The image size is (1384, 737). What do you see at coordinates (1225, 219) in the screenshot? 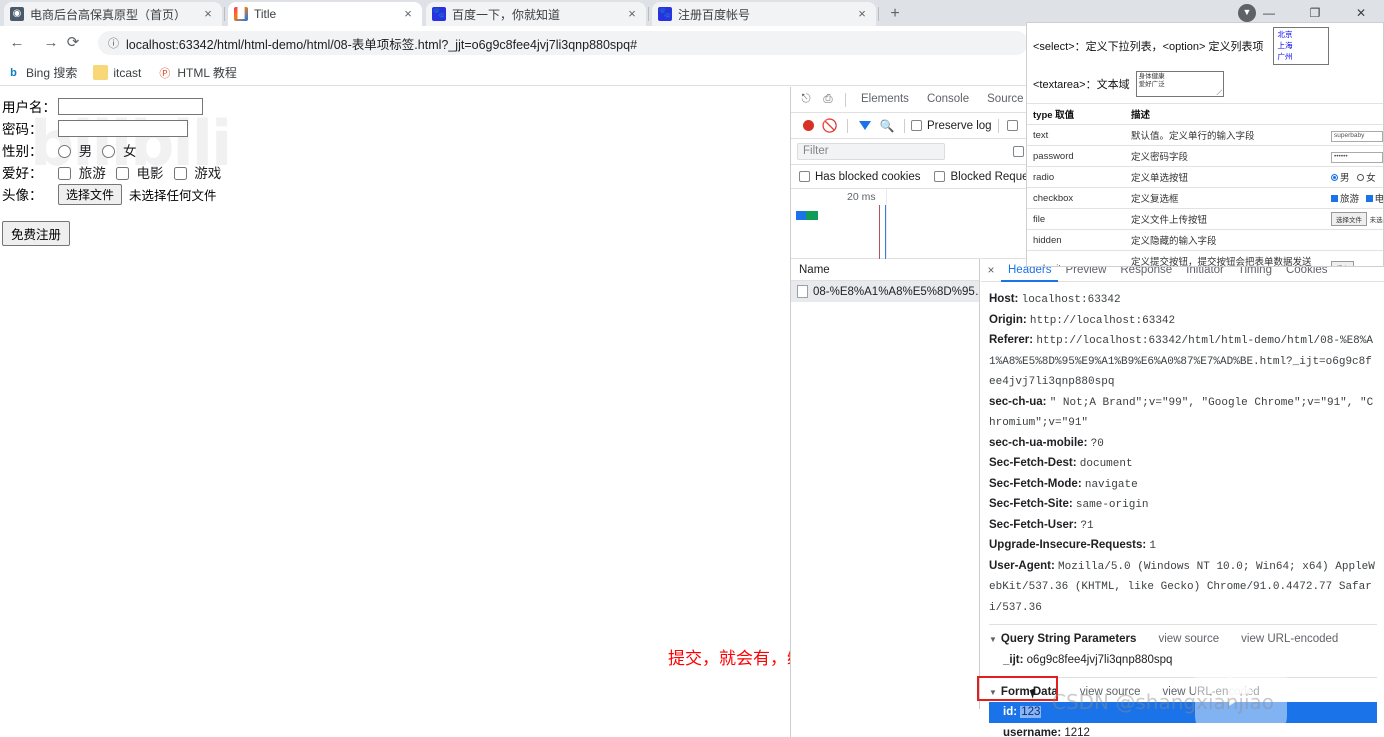
I see `desc-cell: 定义文件上传按钮` at bounding box center [1225, 219].